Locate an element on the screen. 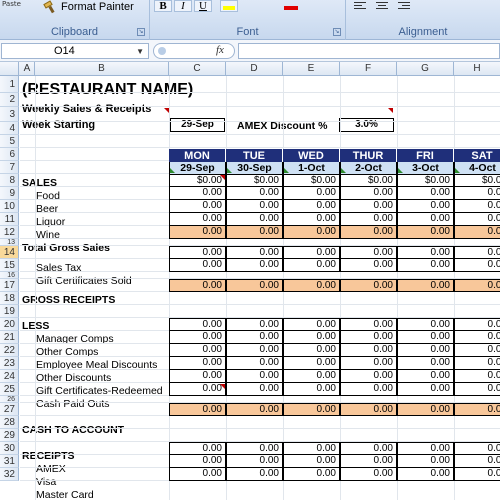  day-header: MON is located at coordinates (197, 156).